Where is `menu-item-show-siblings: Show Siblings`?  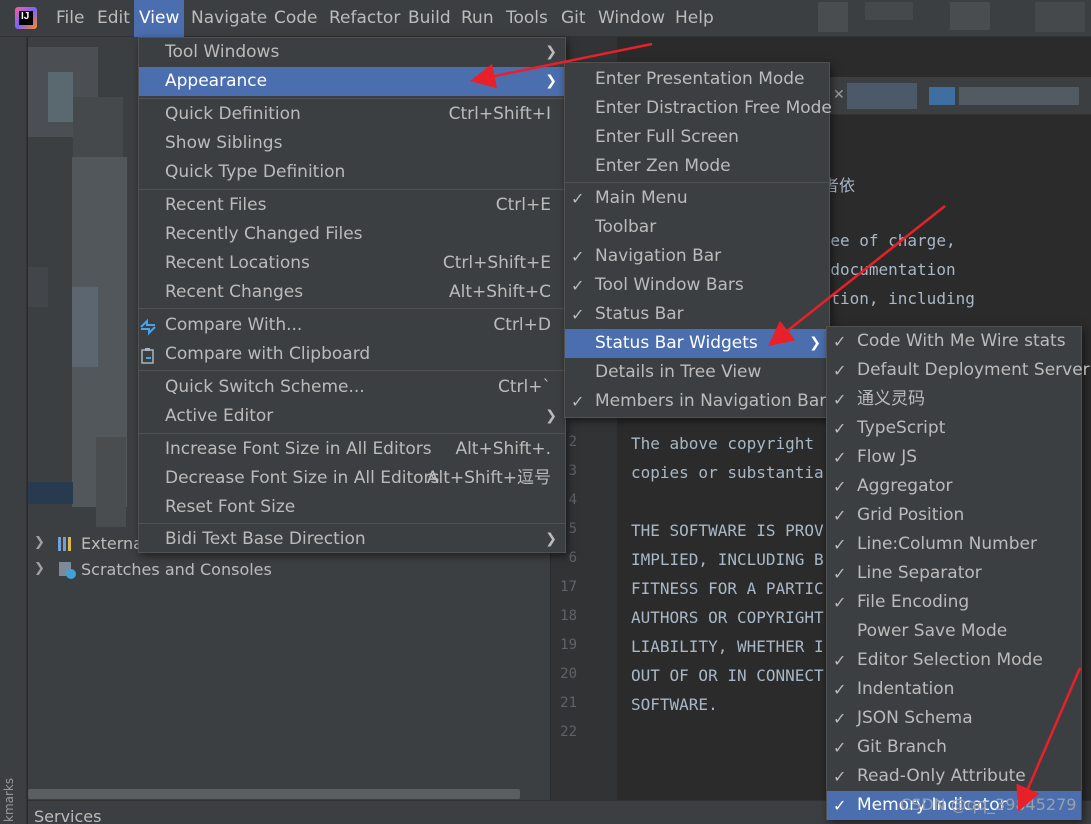 menu-item-show-siblings: Show Siblings is located at coordinates (352, 143).